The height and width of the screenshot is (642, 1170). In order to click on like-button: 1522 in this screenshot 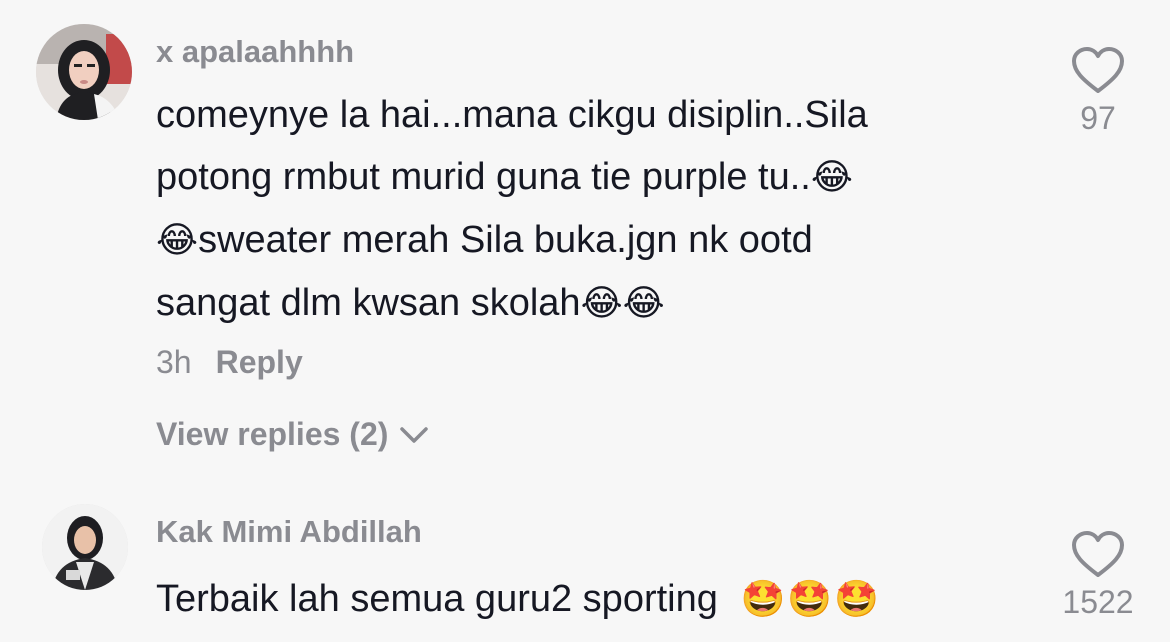, I will do `click(1098, 575)`.